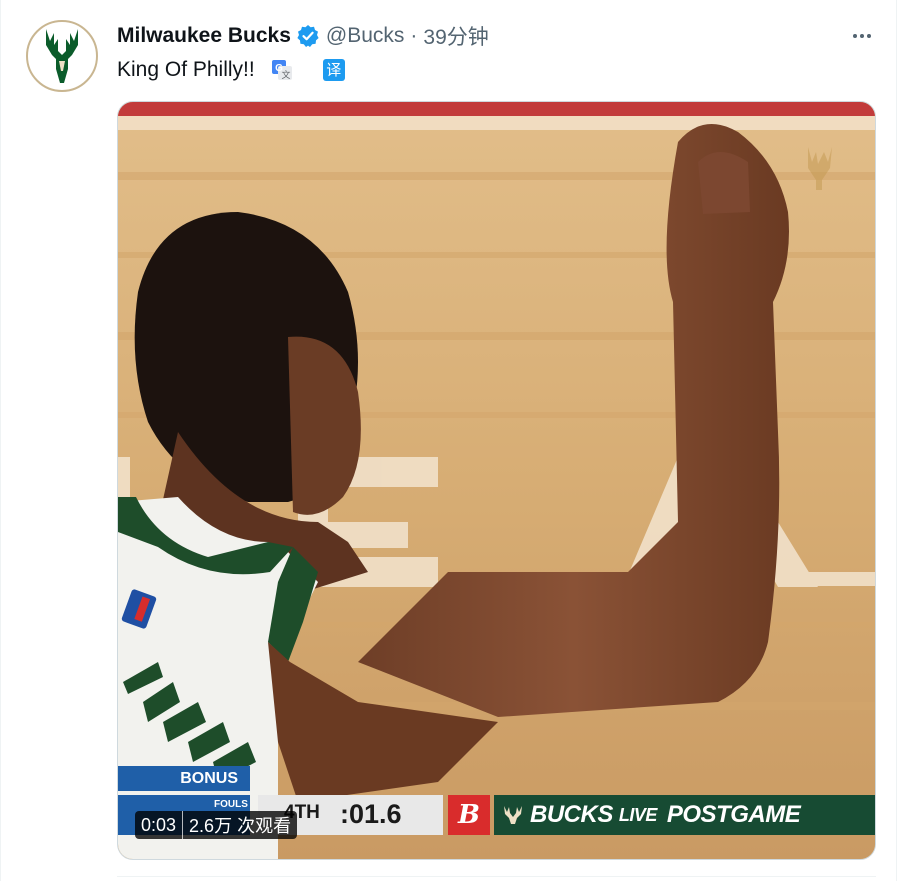  Describe the element at coordinates (333, 70) in the screenshot. I see `translate-icon: 译` at that location.